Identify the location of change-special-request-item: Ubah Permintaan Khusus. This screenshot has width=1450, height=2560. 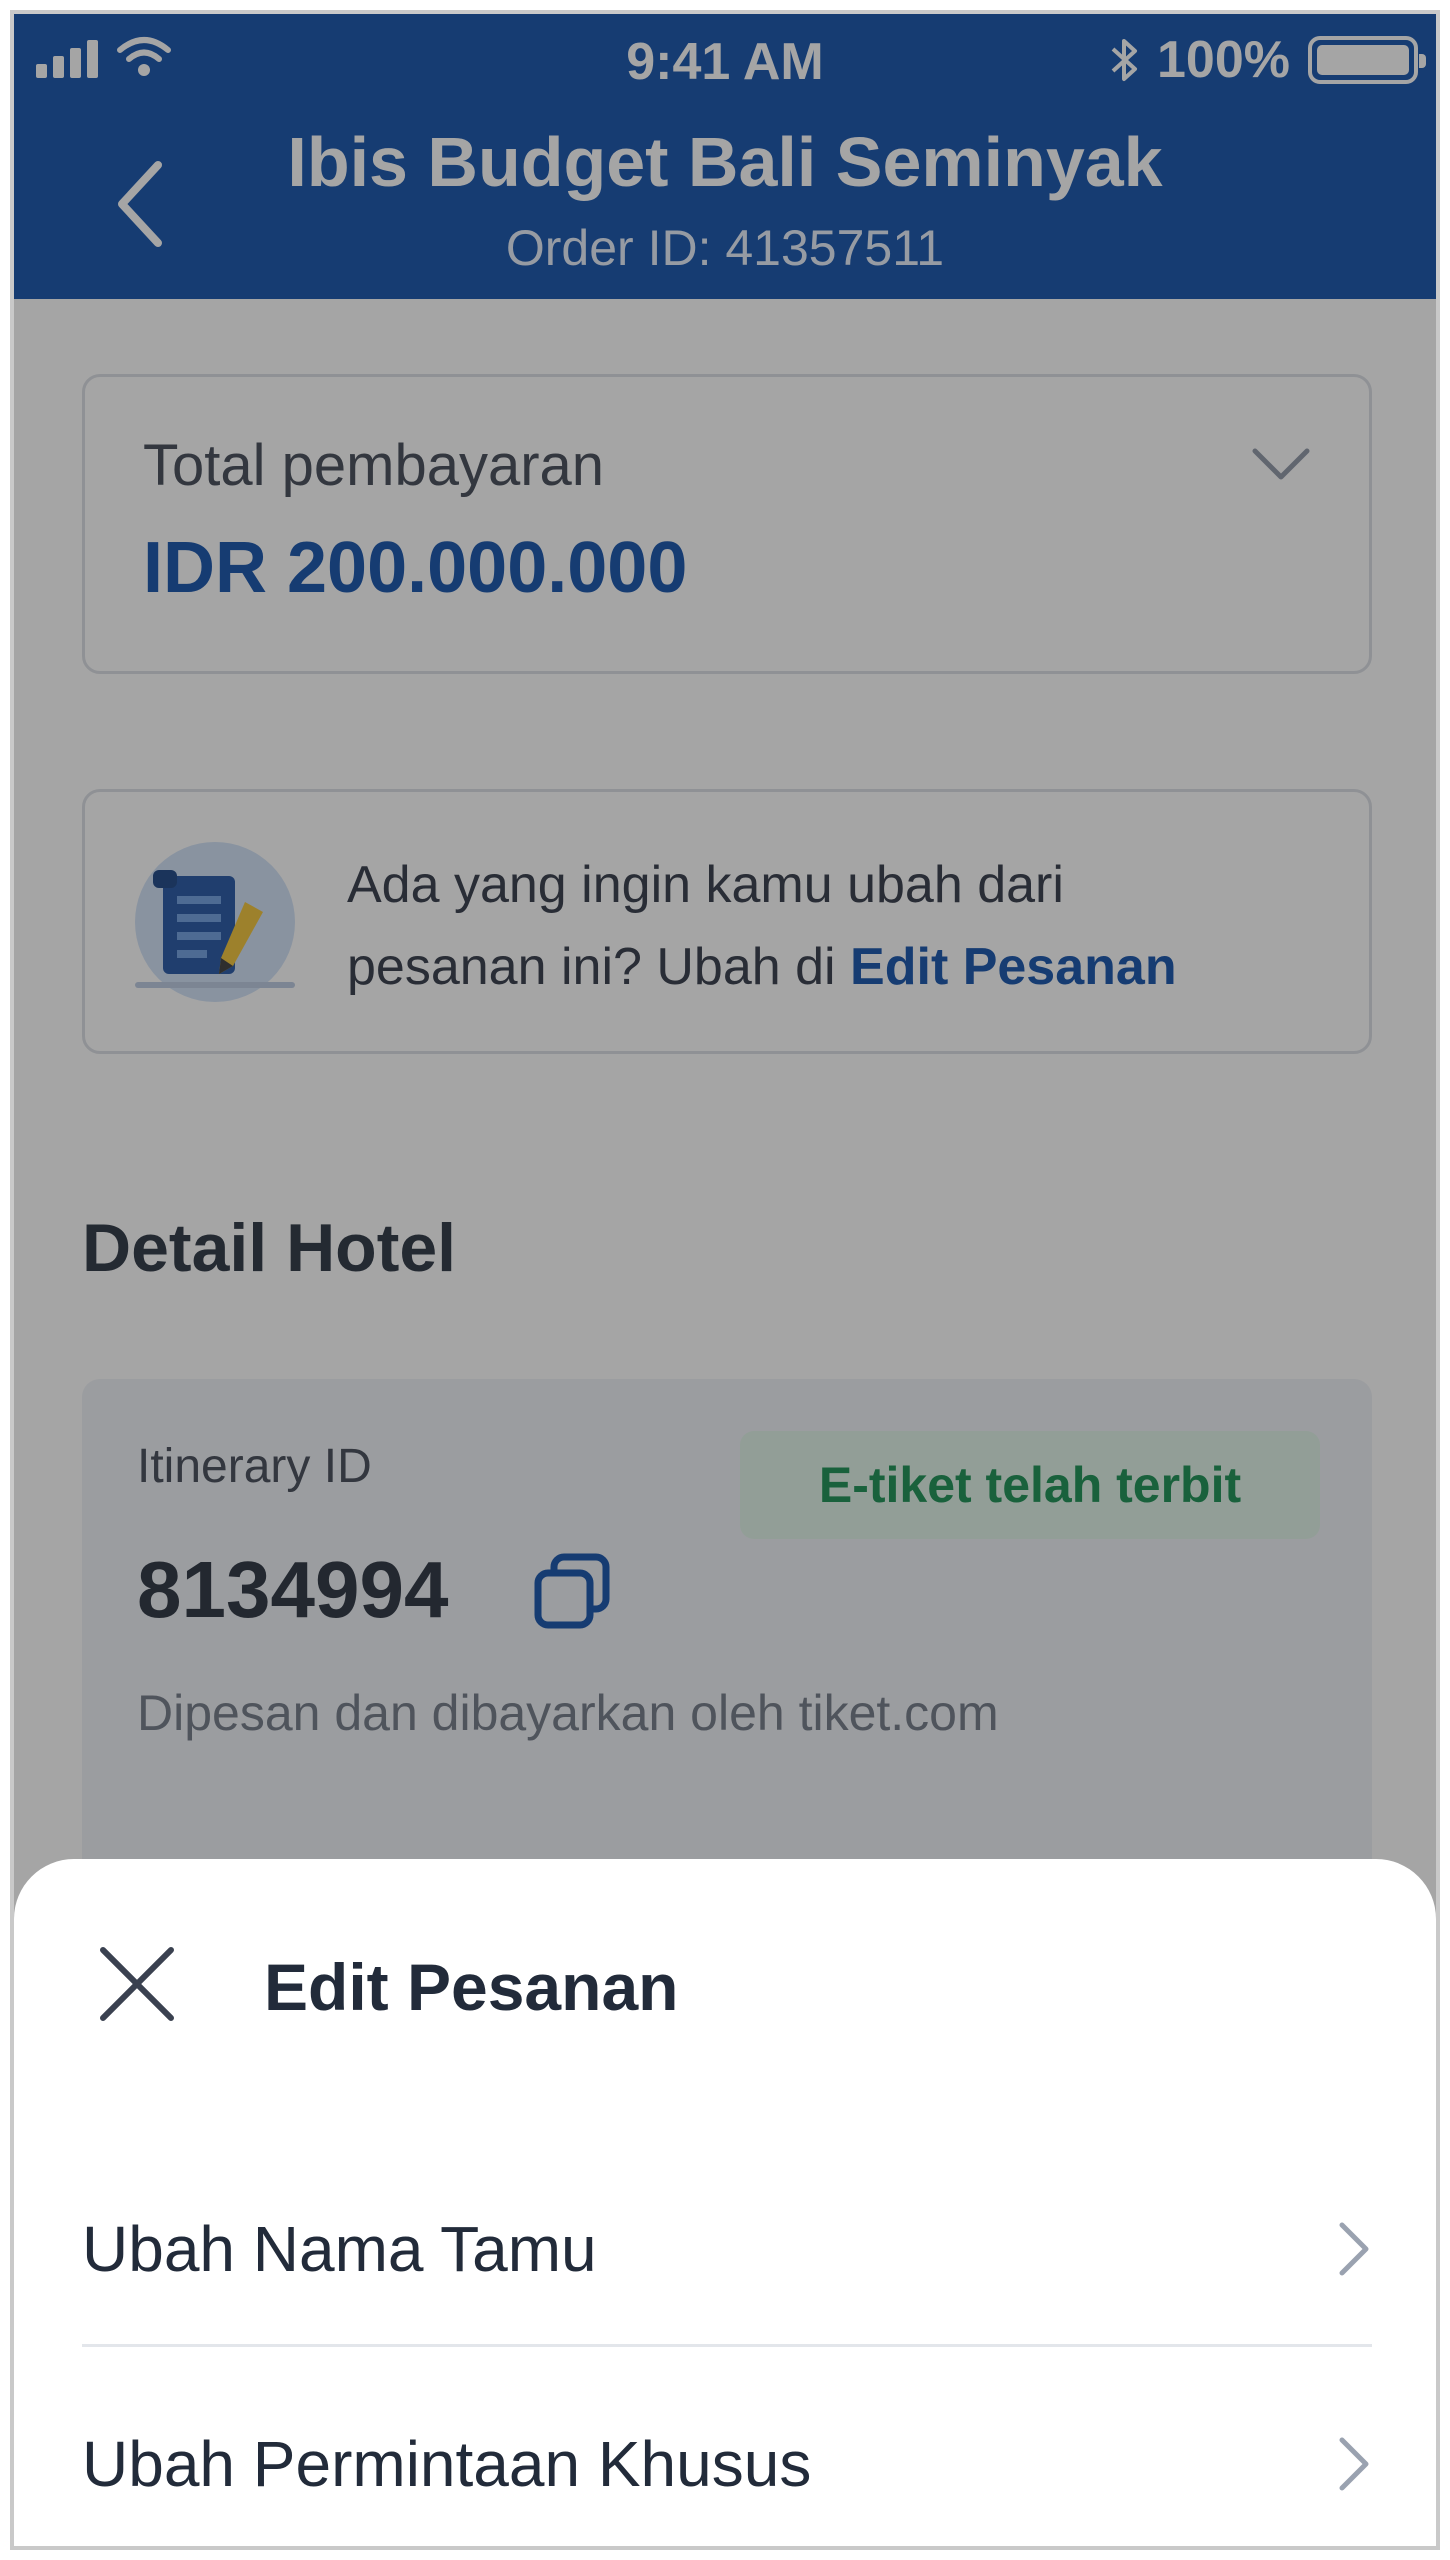
(727, 2452).